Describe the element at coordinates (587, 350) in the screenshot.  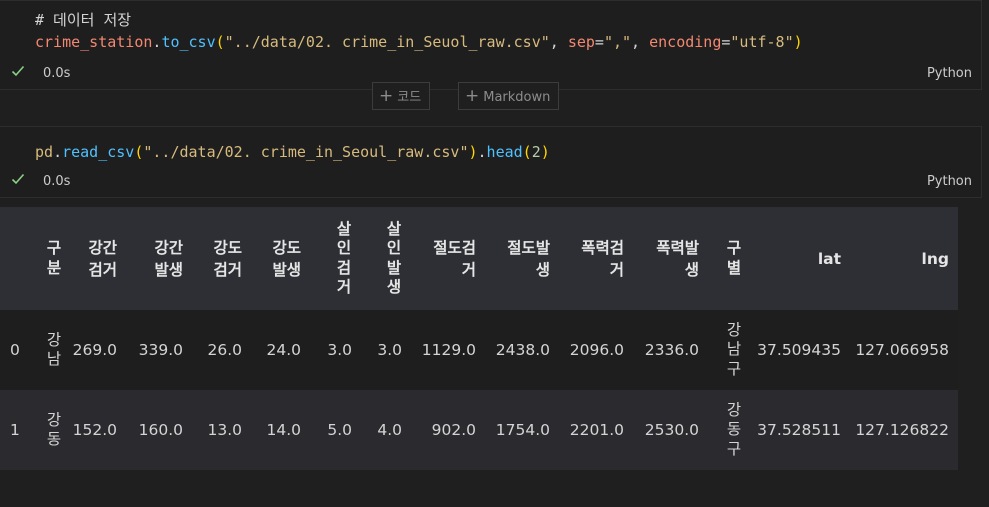
I see `table-cell: 2096.0` at that location.